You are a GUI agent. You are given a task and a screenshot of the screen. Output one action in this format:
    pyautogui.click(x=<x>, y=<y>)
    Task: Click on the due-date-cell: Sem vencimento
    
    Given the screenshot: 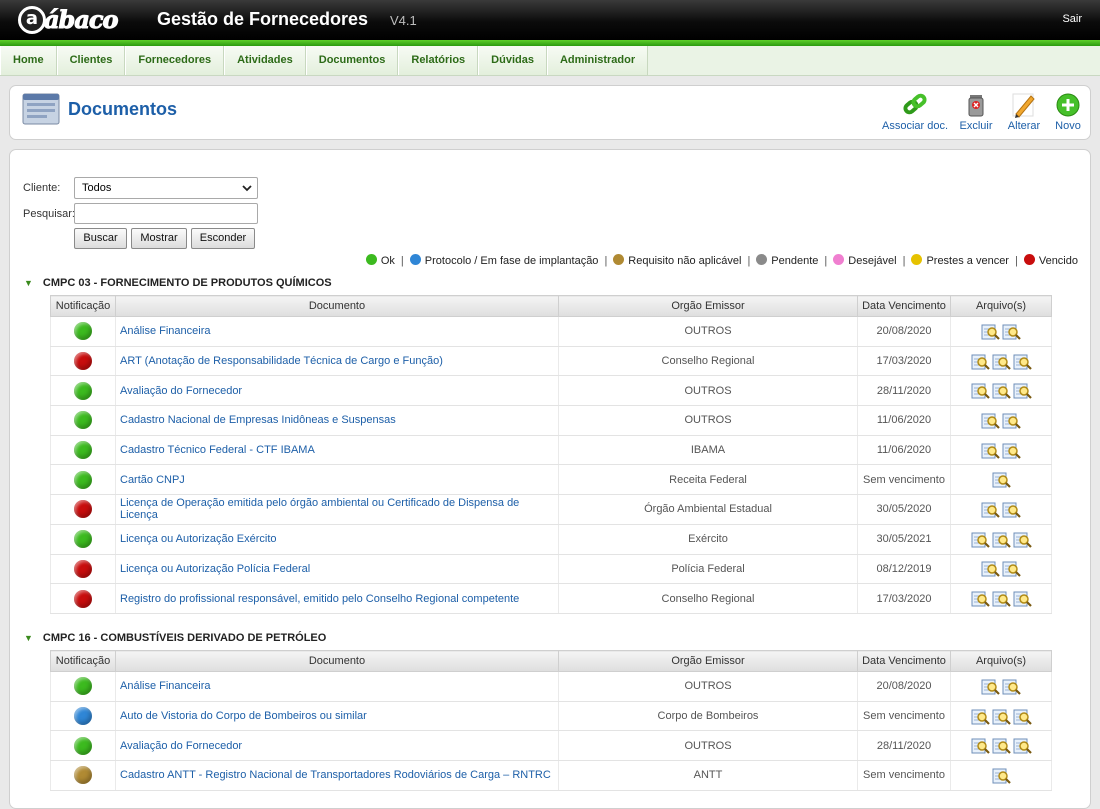 What is the action you would take?
    pyautogui.click(x=904, y=775)
    